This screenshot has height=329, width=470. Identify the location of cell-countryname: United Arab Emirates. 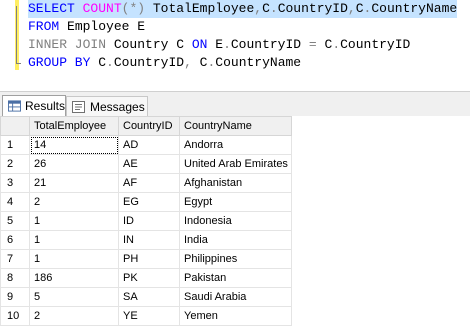
(235, 164).